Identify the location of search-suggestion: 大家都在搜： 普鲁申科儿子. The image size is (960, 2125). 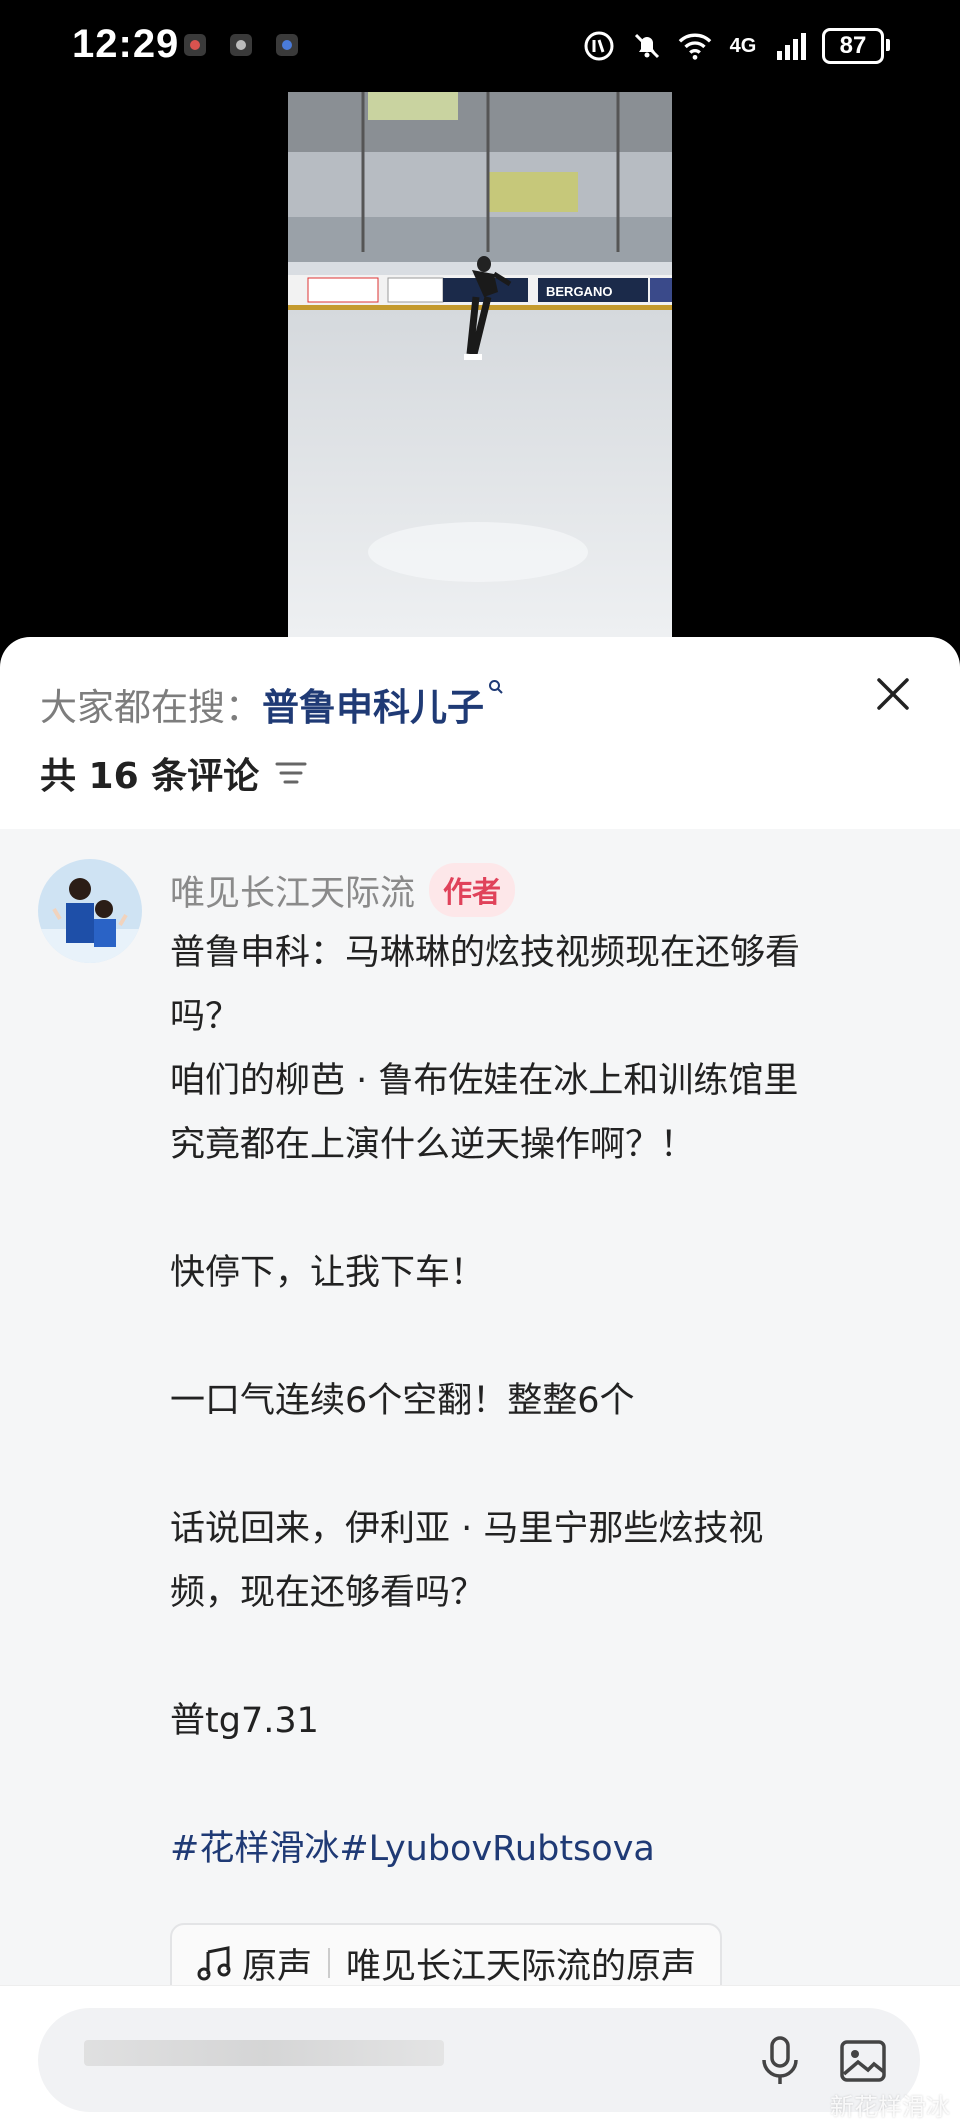
(272, 704).